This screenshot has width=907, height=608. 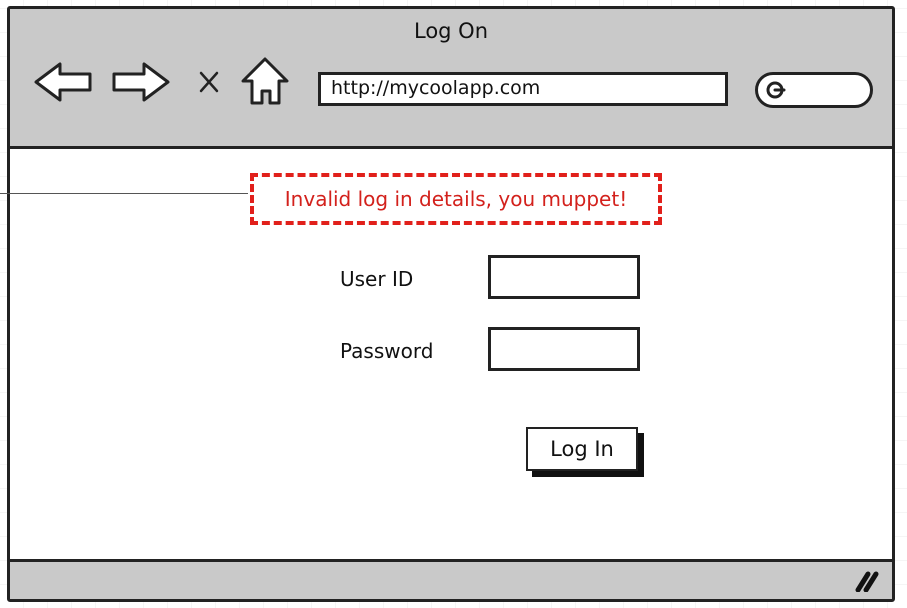 What do you see at coordinates (451, 579) in the screenshot?
I see `browser-statusbar` at bounding box center [451, 579].